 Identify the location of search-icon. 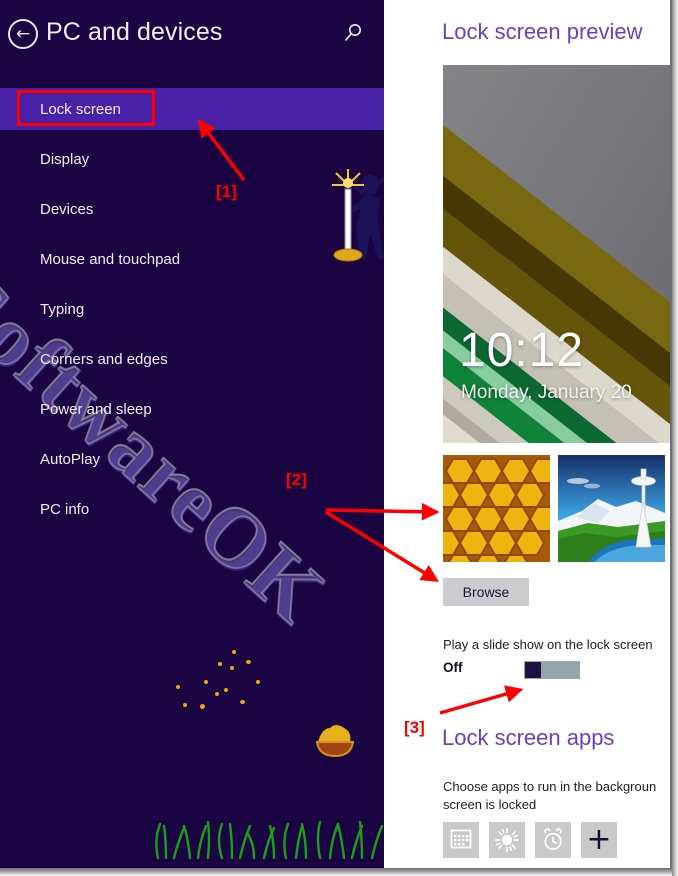
(353, 33).